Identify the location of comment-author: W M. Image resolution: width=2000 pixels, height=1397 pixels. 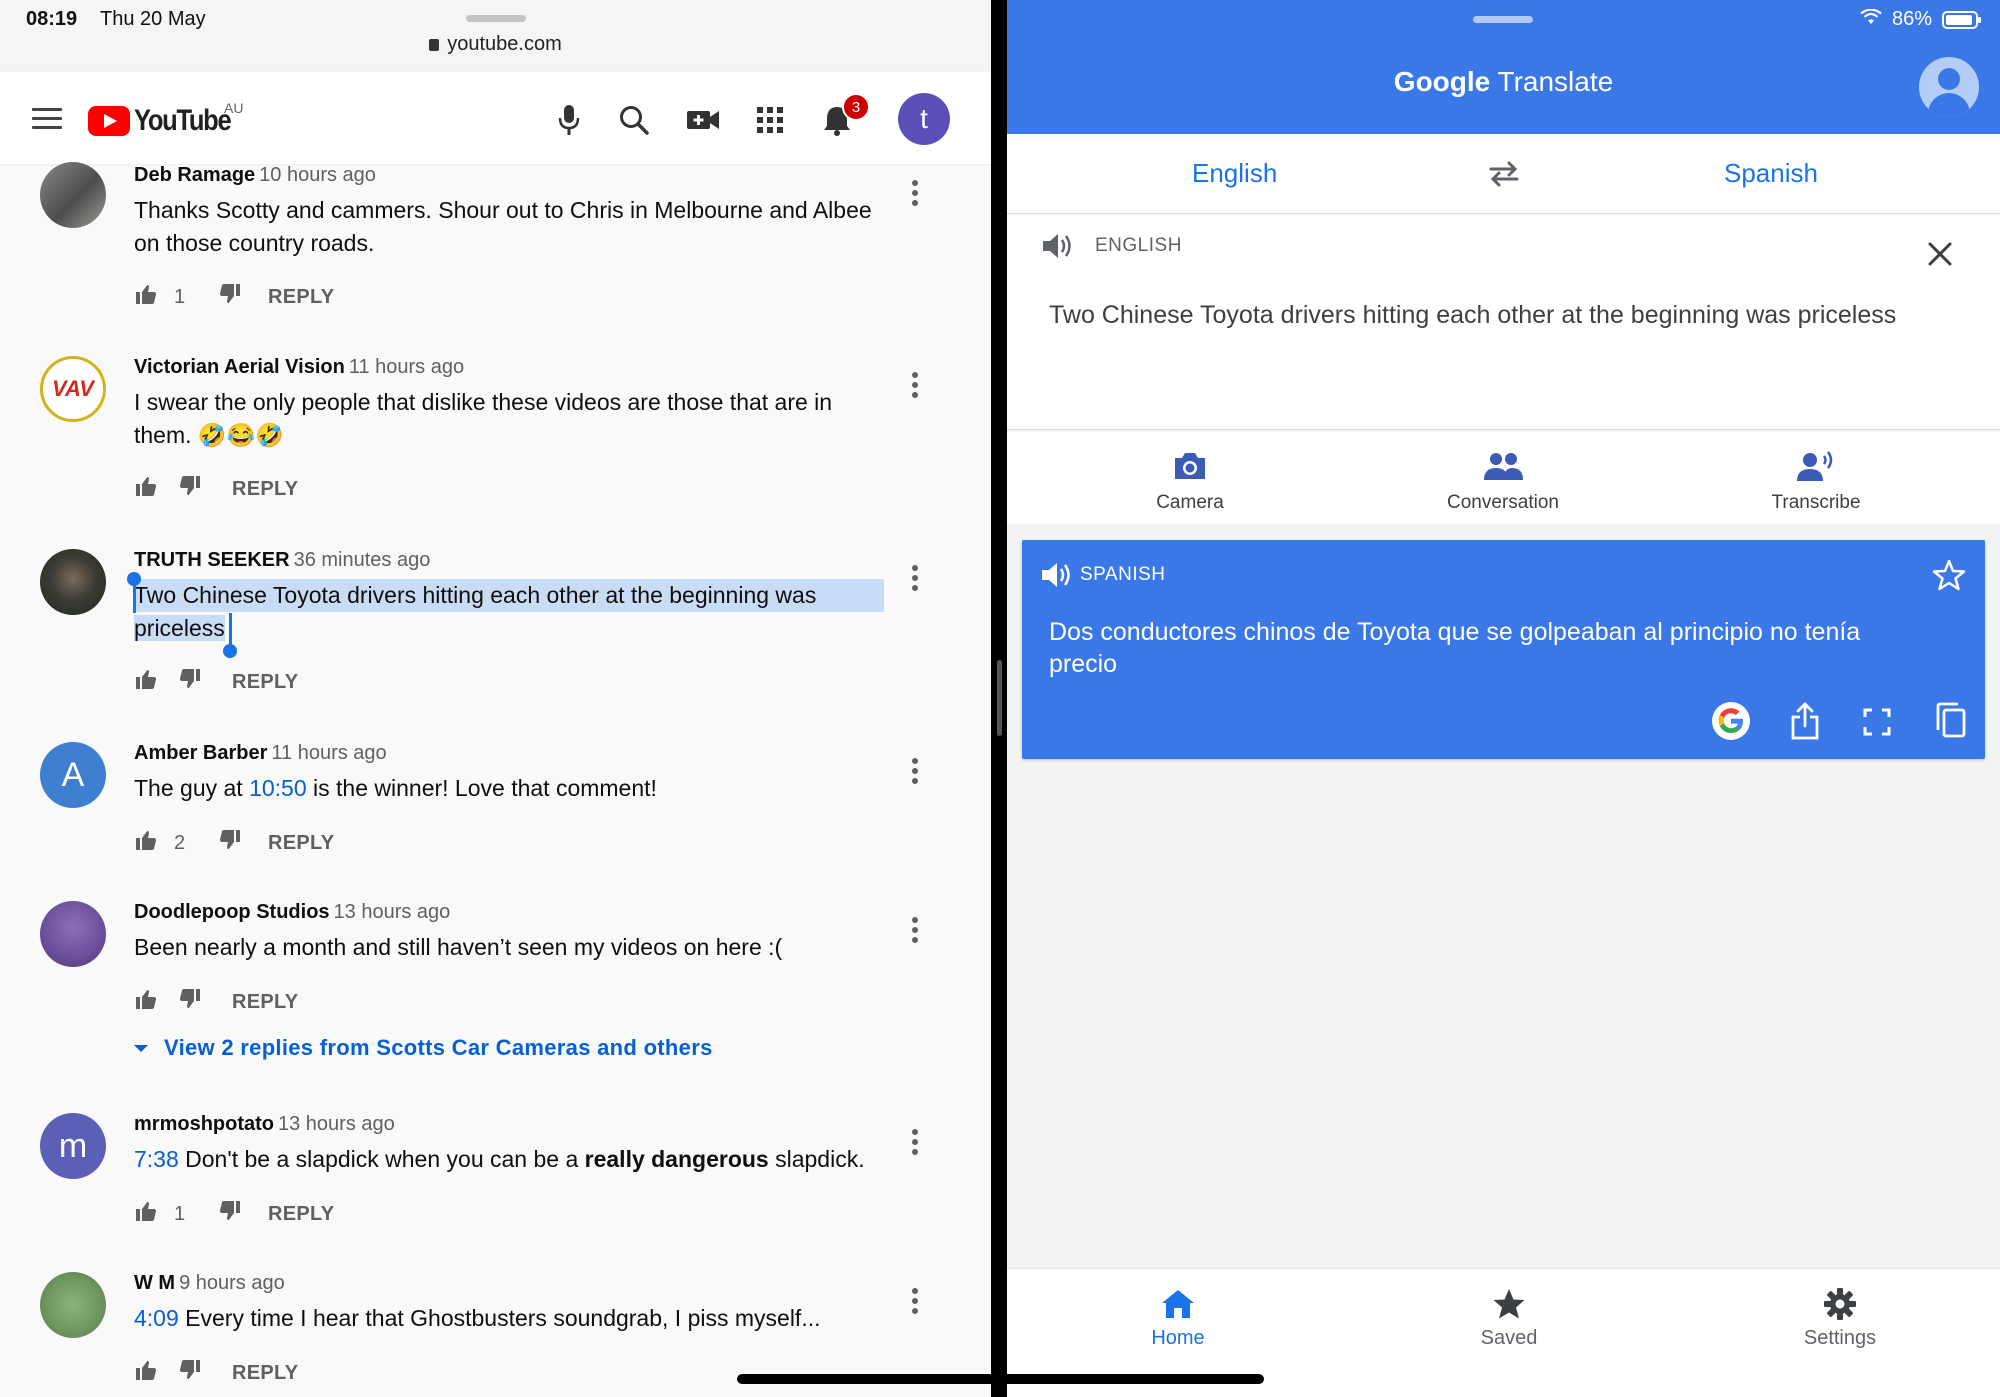
(154, 1283).